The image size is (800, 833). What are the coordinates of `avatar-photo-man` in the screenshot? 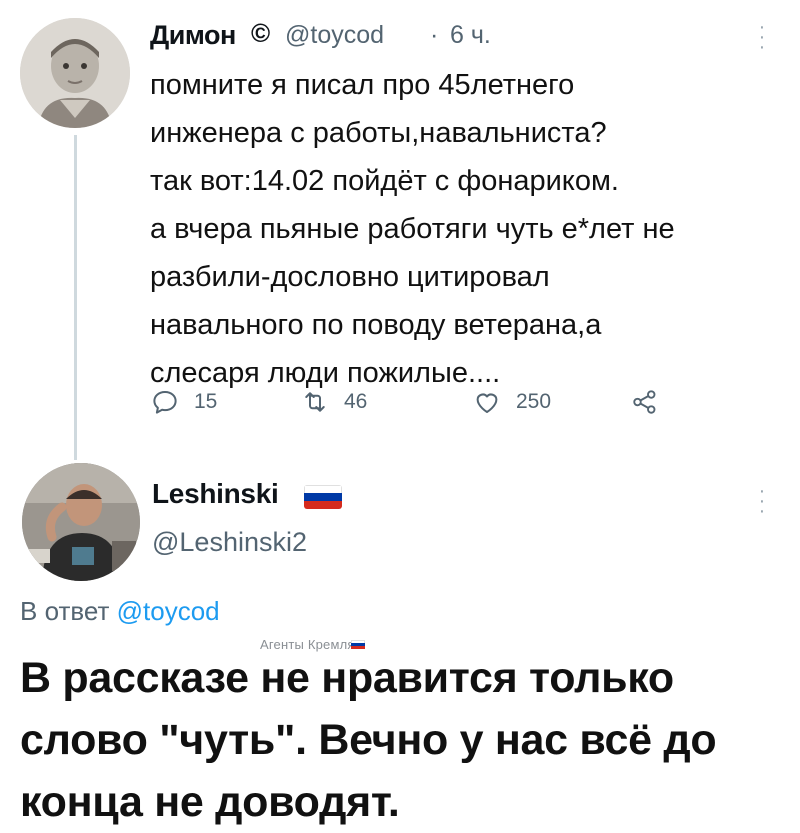 It's located at (81, 522).